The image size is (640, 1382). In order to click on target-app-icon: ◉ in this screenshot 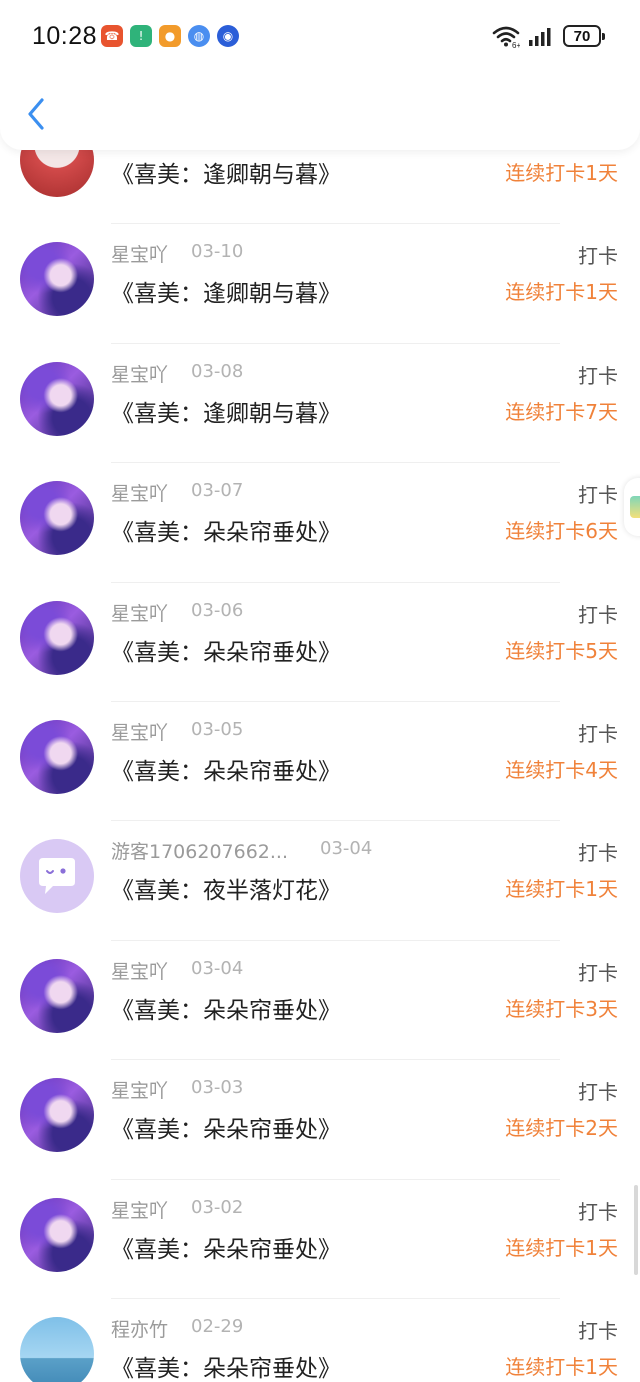, I will do `click(228, 36)`.